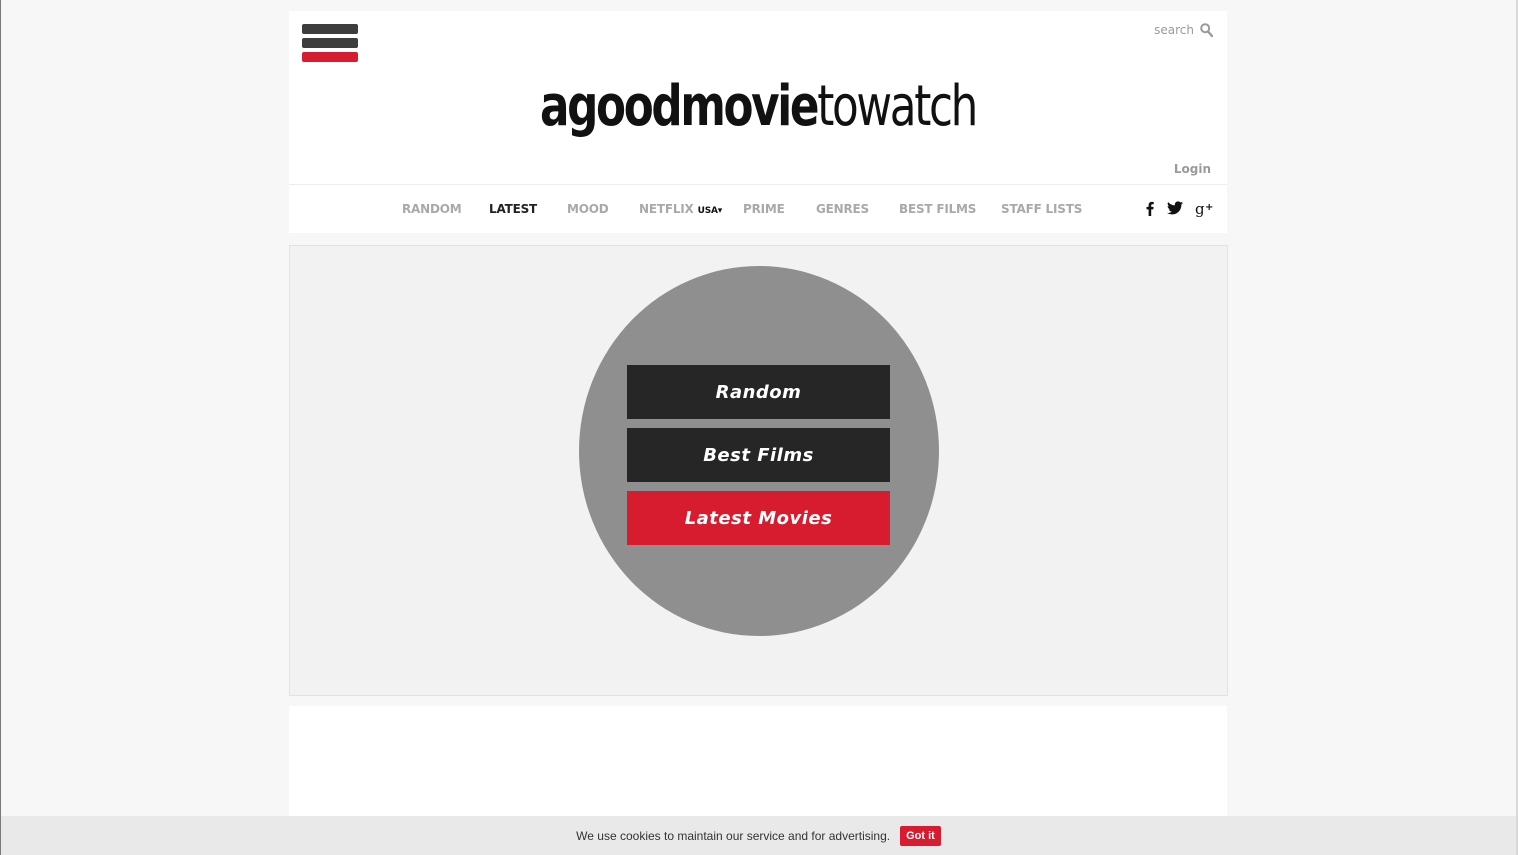 The image size is (1518, 855). I want to click on nav-item-prime: PRIME, so click(764, 209).